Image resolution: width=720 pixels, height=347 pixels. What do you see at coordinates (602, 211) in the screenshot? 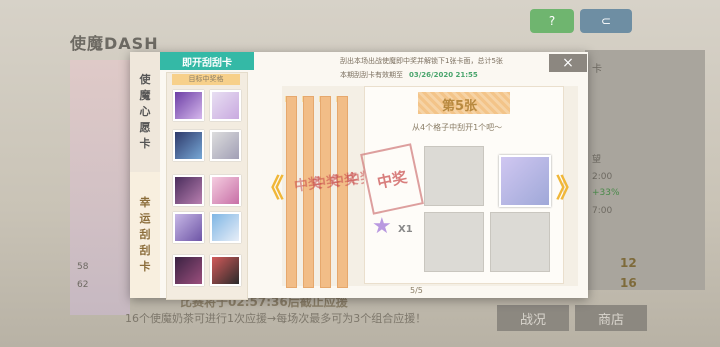
I see `right-small-4: 7:00` at bounding box center [602, 211].